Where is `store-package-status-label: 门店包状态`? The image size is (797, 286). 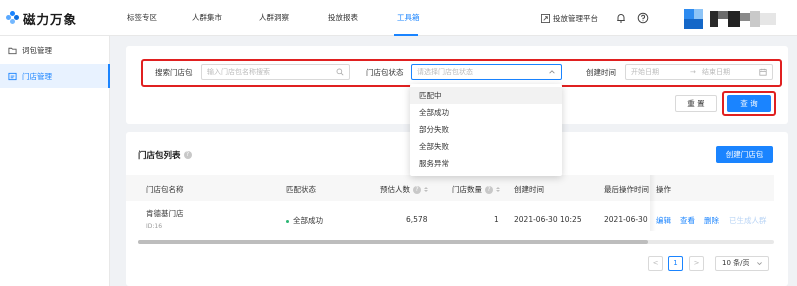
store-package-status-label: 门店包状态 is located at coordinates (385, 72).